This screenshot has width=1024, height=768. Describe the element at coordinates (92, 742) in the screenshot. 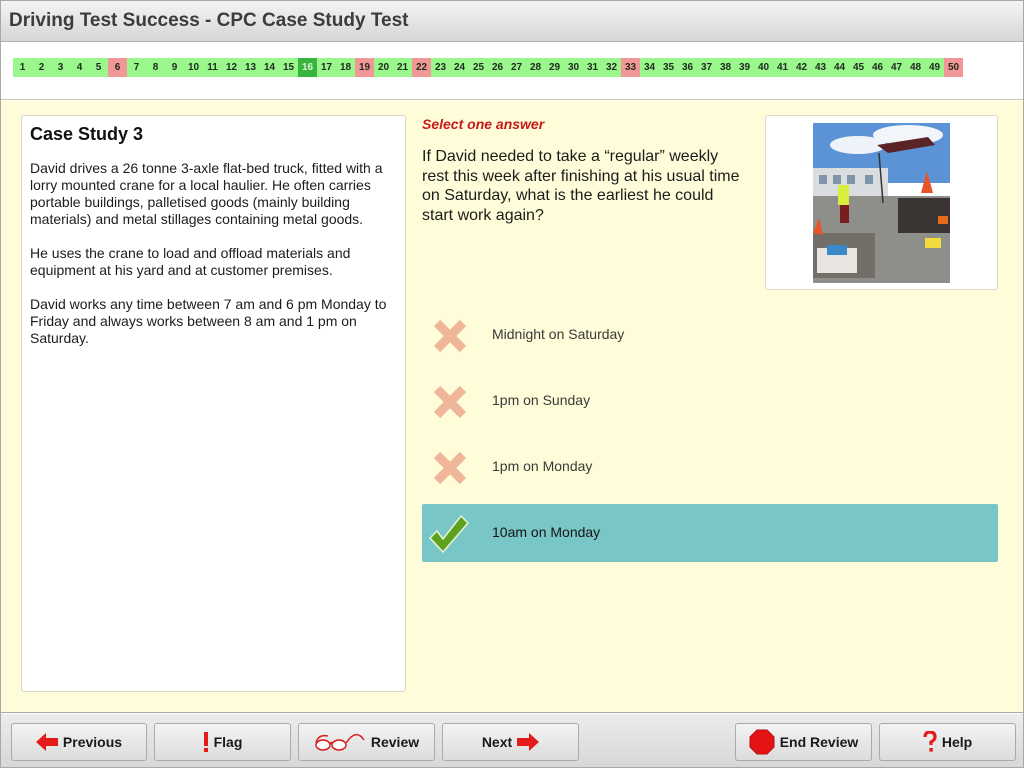

I see `previous-label: Previous` at that location.